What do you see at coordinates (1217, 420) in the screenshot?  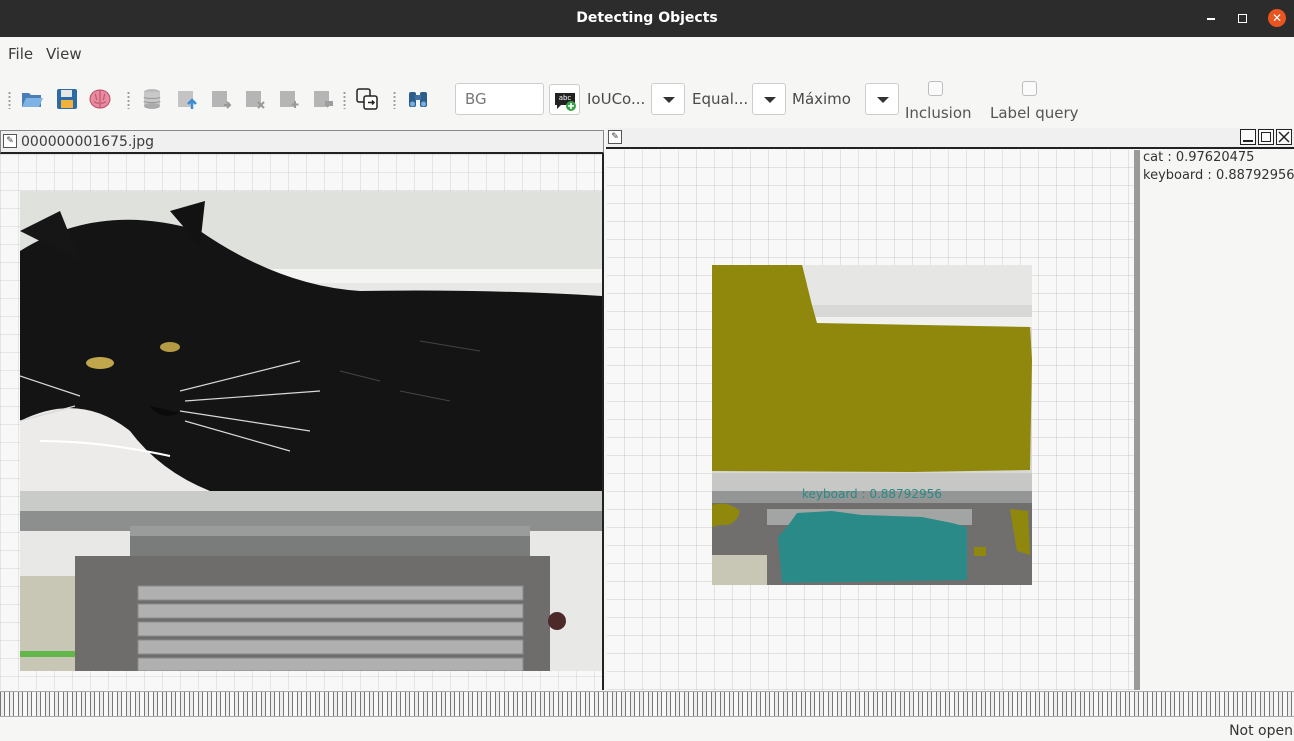 I see `results-list` at bounding box center [1217, 420].